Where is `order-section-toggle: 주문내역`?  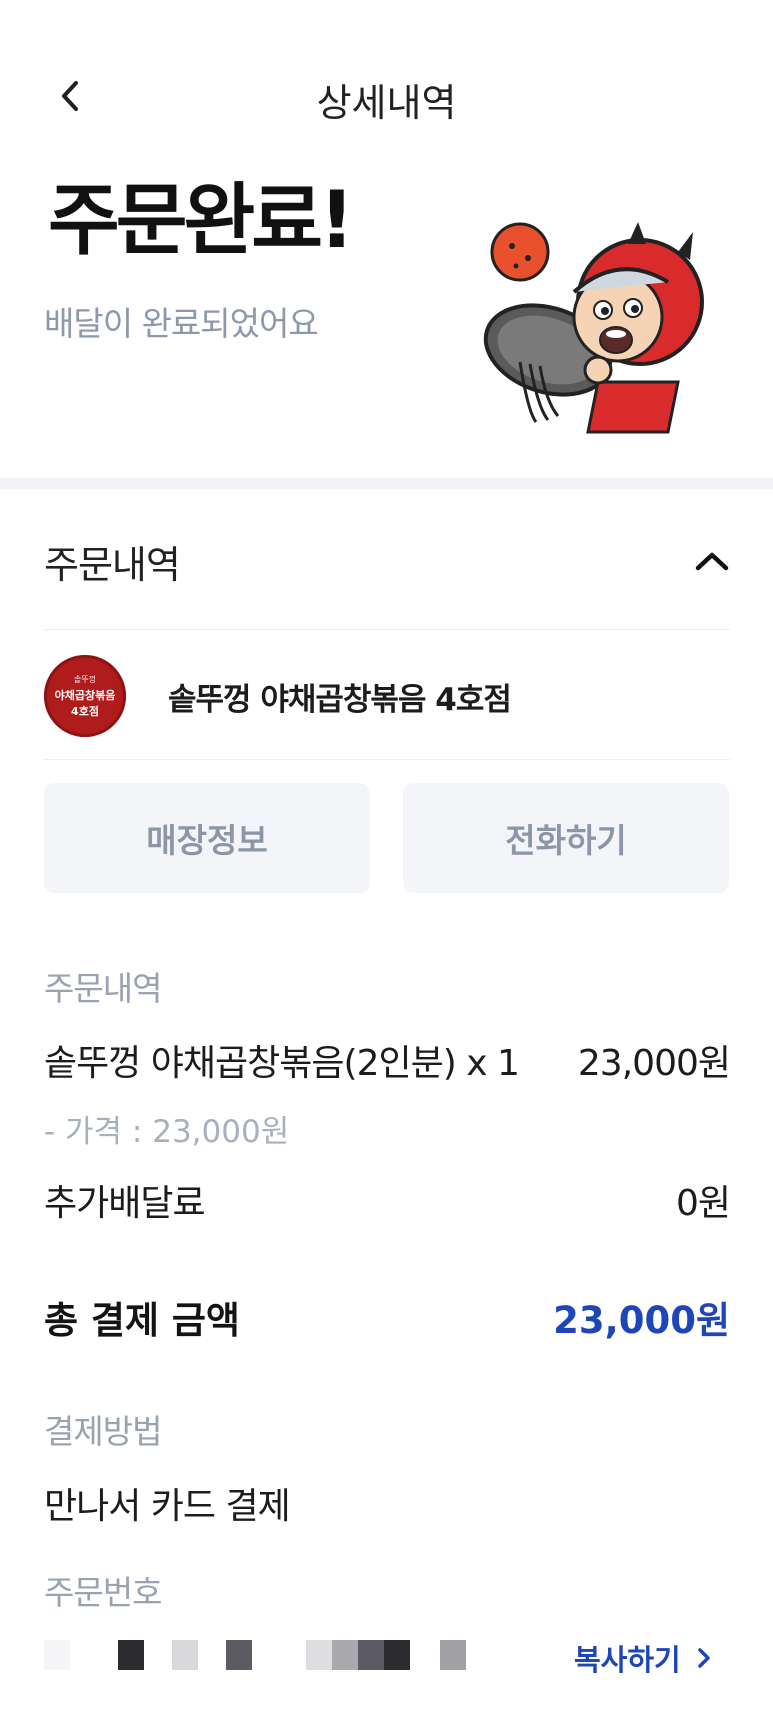 order-section-toggle: 주문내역 is located at coordinates (387, 561).